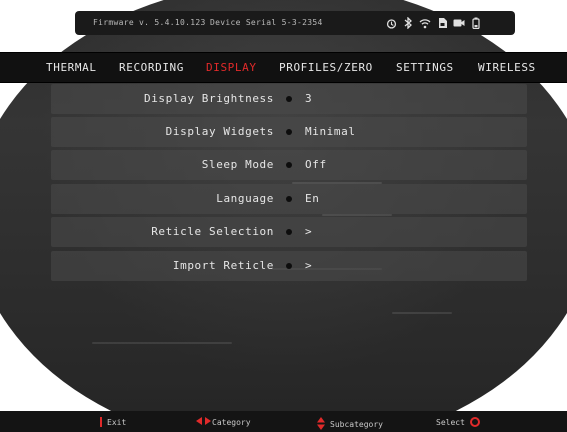 The image size is (567, 432). What do you see at coordinates (309, 98) in the screenshot?
I see `menu-row-value: 3` at bounding box center [309, 98].